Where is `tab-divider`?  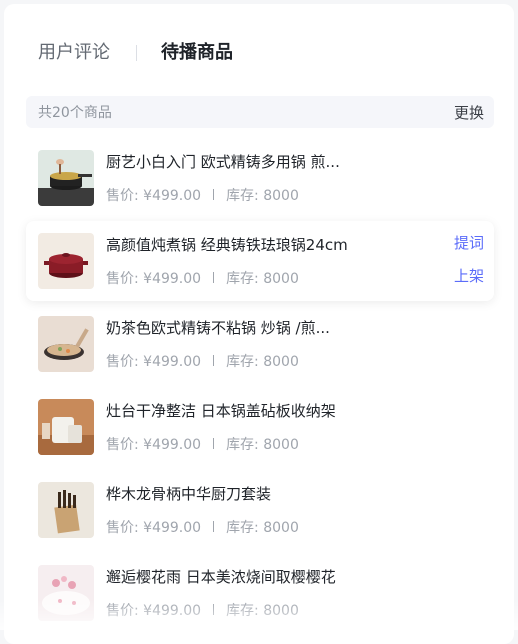
tab-divider is located at coordinates (136, 53).